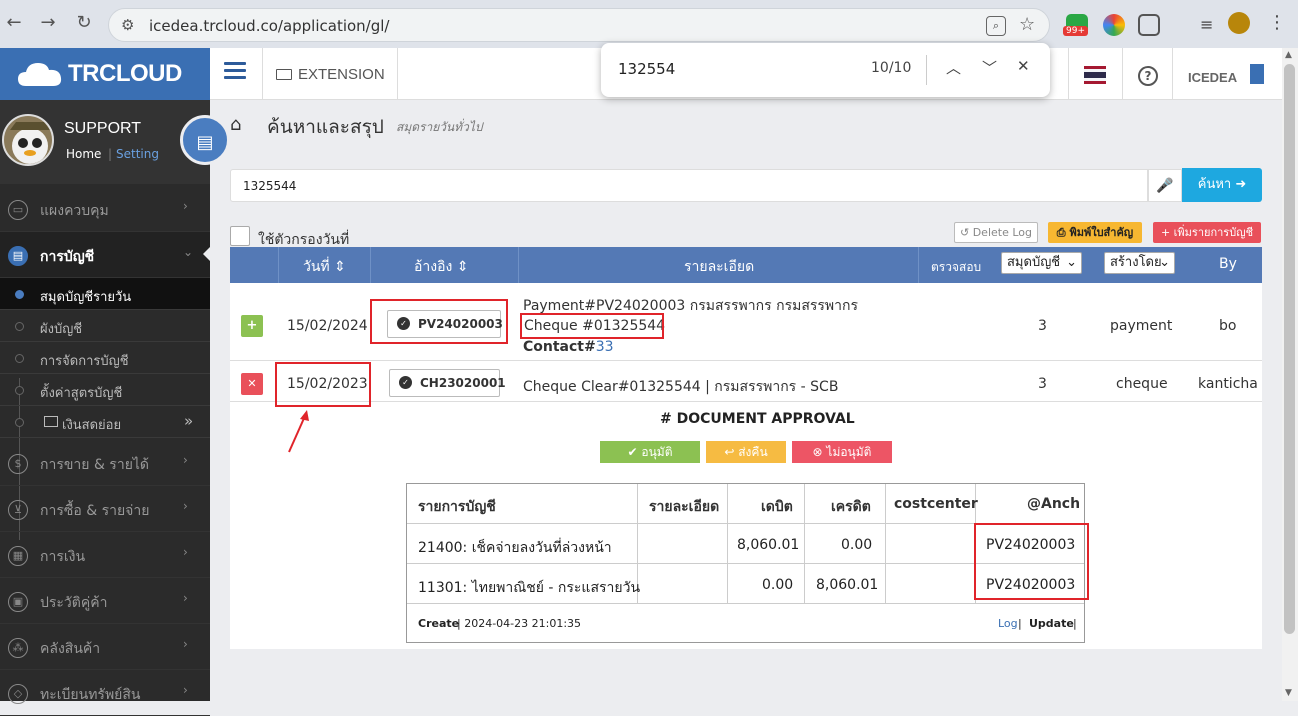  Describe the element at coordinates (1042, 384) in the screenshot. I see `row-check: 3` at that location.